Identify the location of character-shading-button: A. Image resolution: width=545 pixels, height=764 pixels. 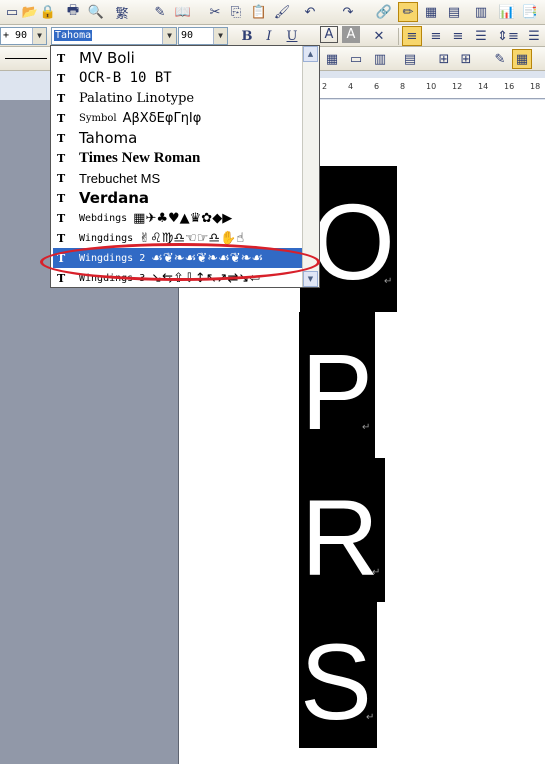
(351, 34).